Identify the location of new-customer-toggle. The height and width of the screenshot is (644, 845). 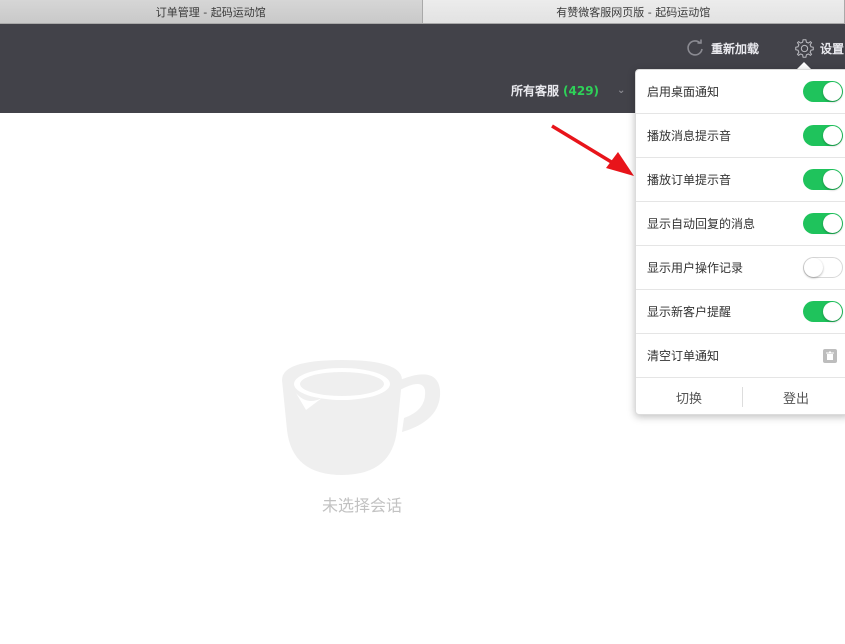
(823, 311).